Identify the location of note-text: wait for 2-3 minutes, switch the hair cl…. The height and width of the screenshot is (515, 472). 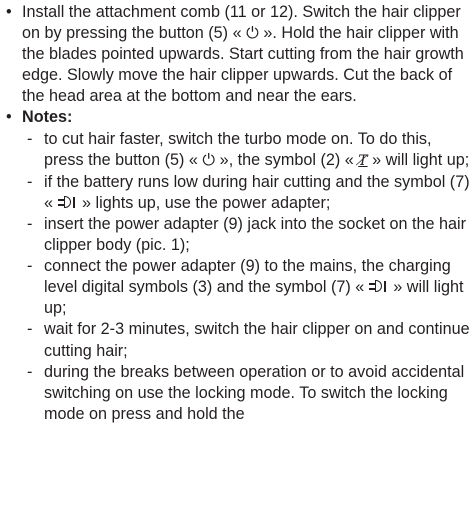
(257, 340).